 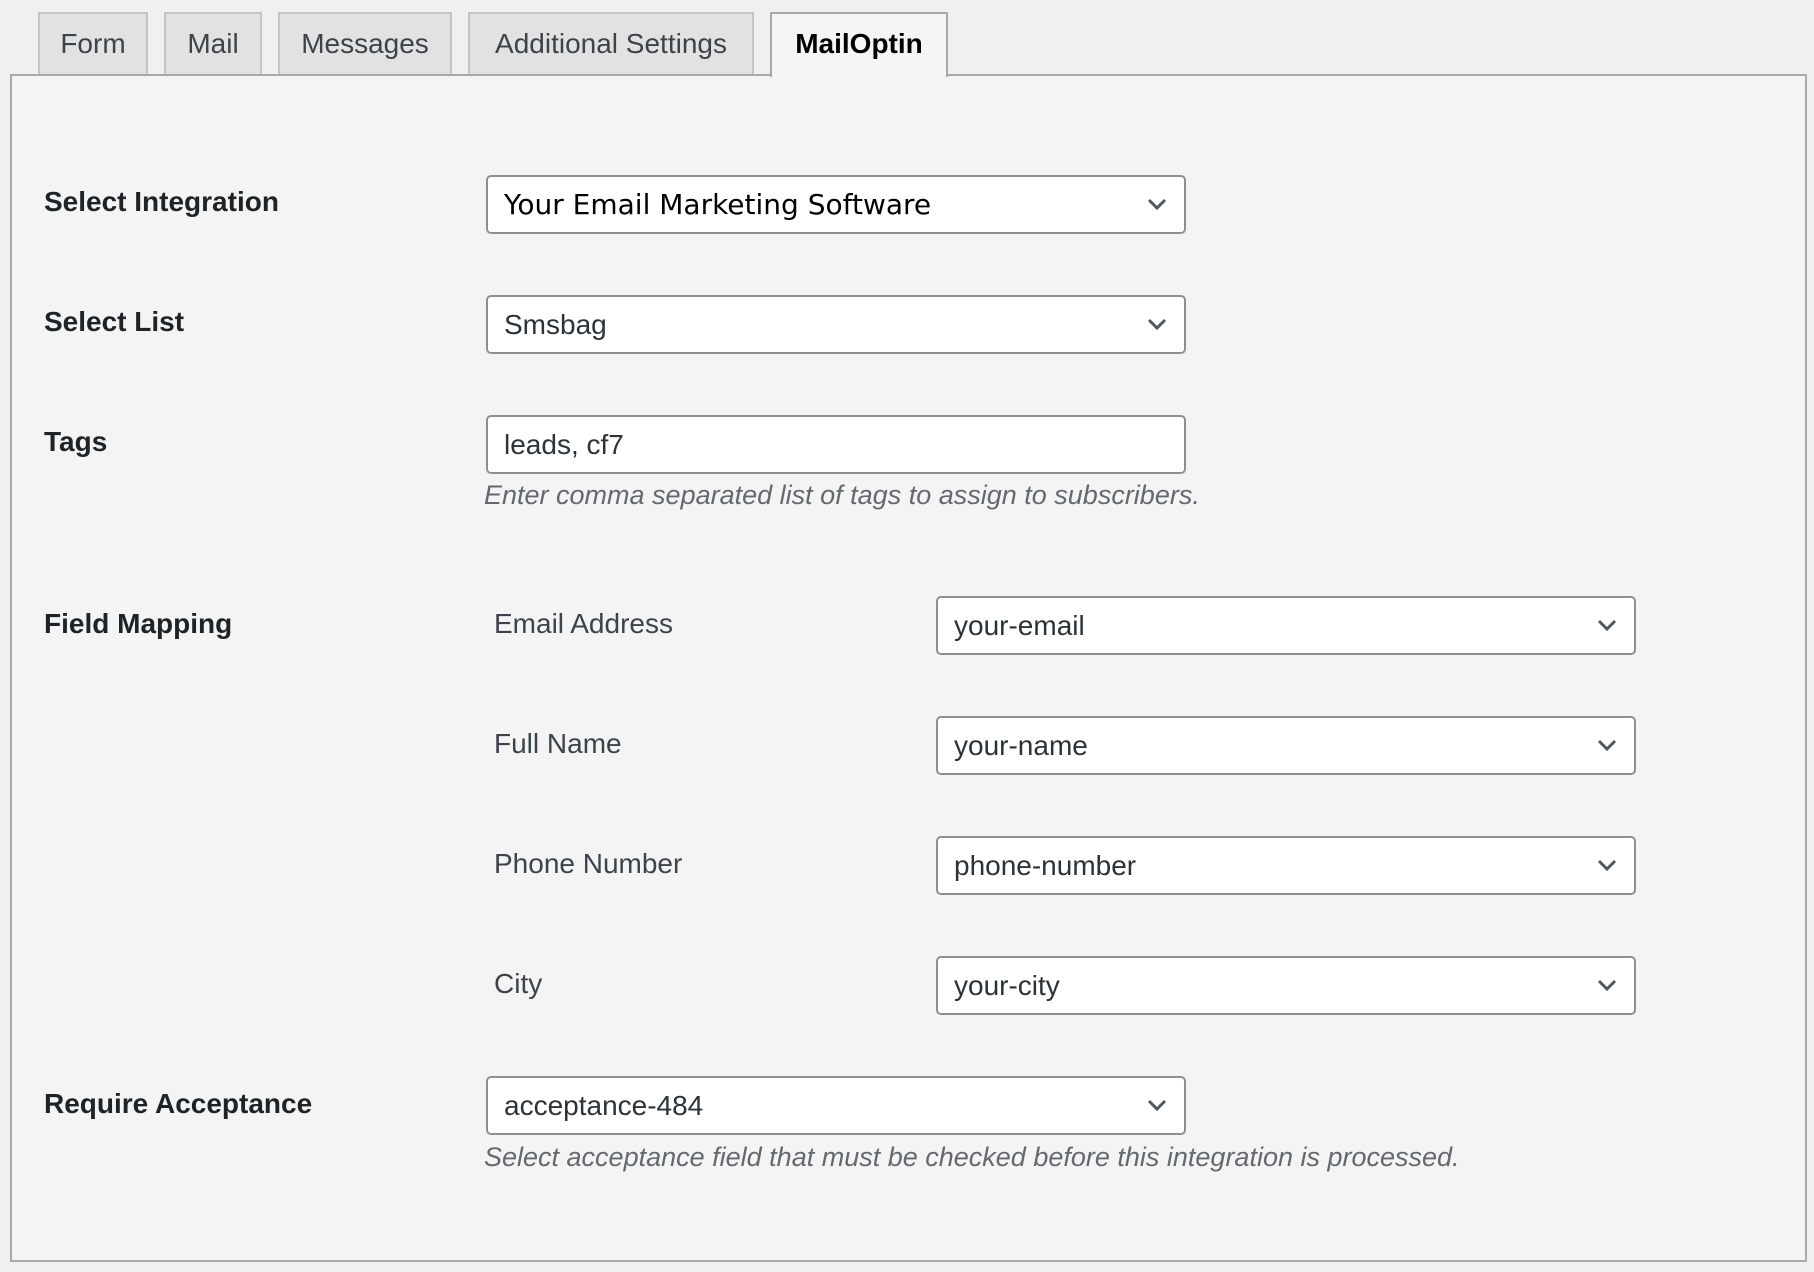 What do you see at coordinates (93, 43) in the screenshot?
I see `tab-form: Form` at bounding box center [93, 43].